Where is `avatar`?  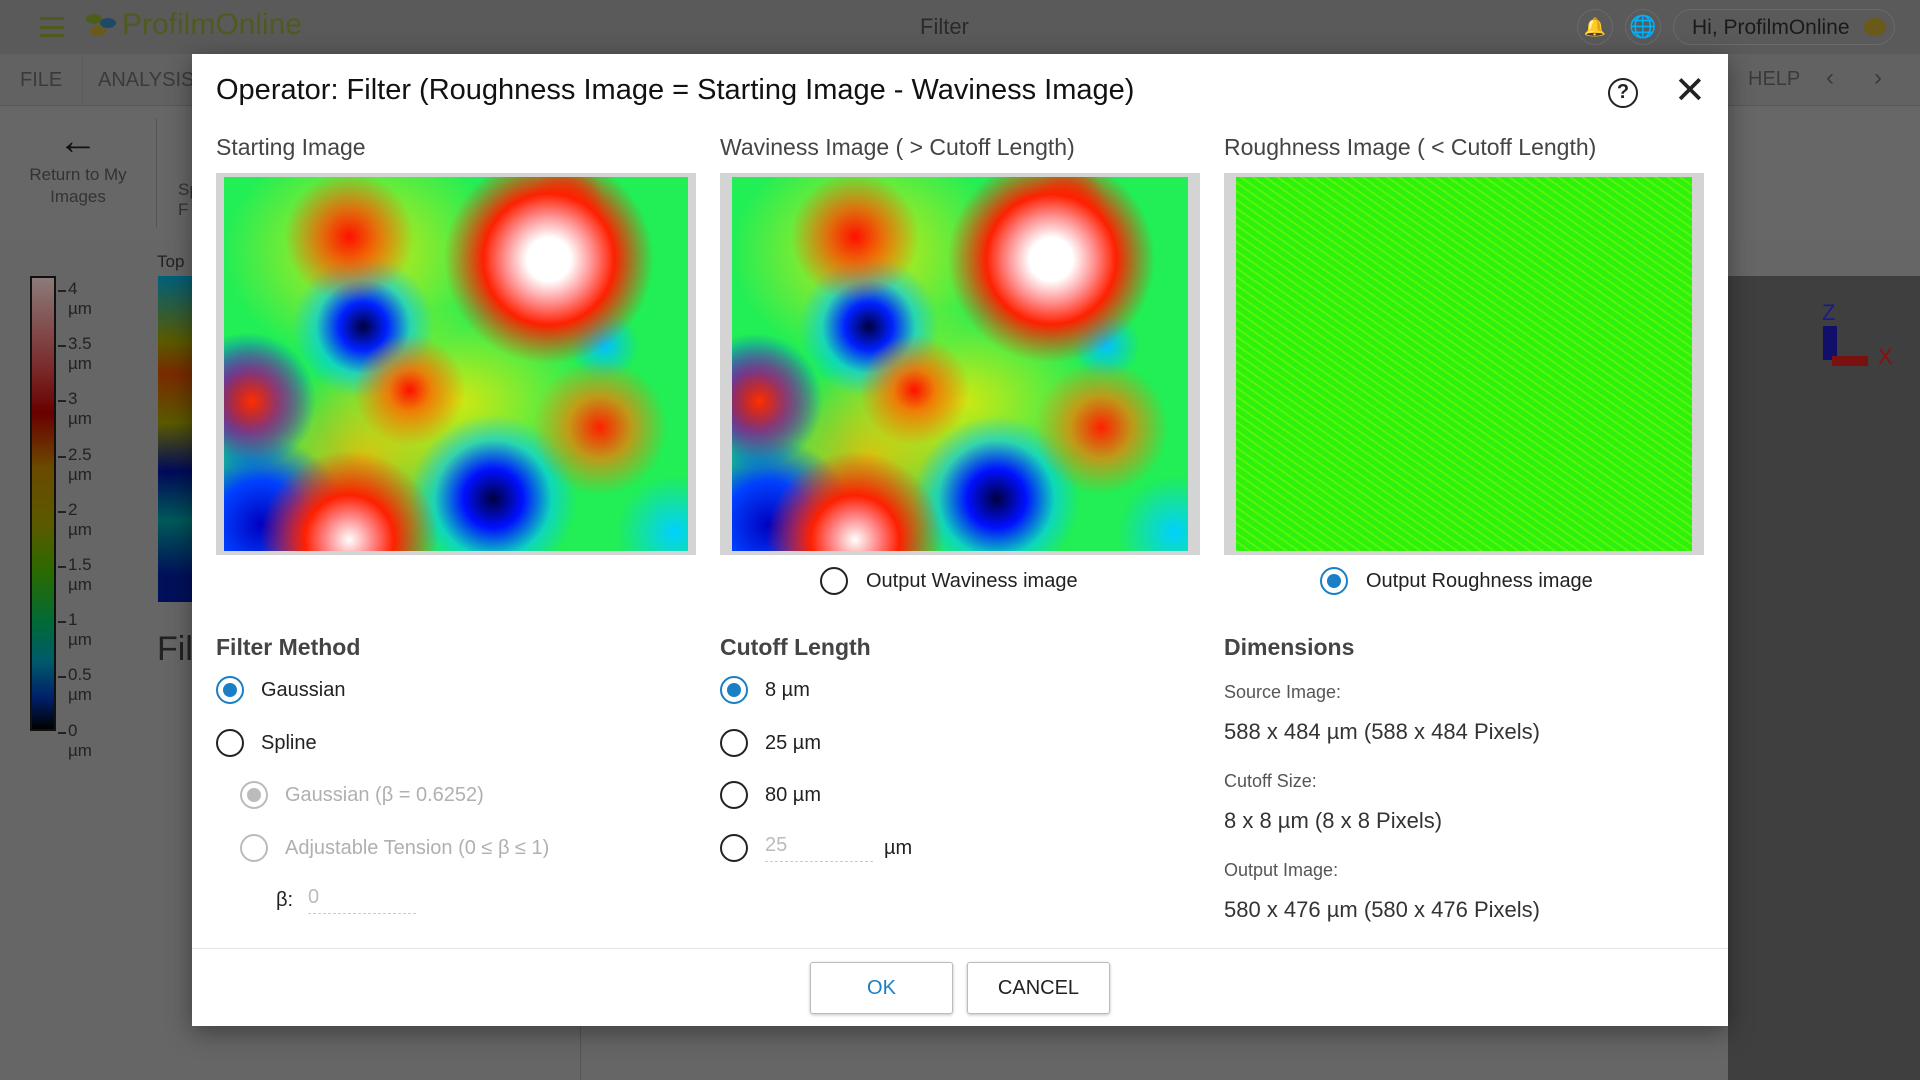
avatar is located at coordinates (1875, 27).